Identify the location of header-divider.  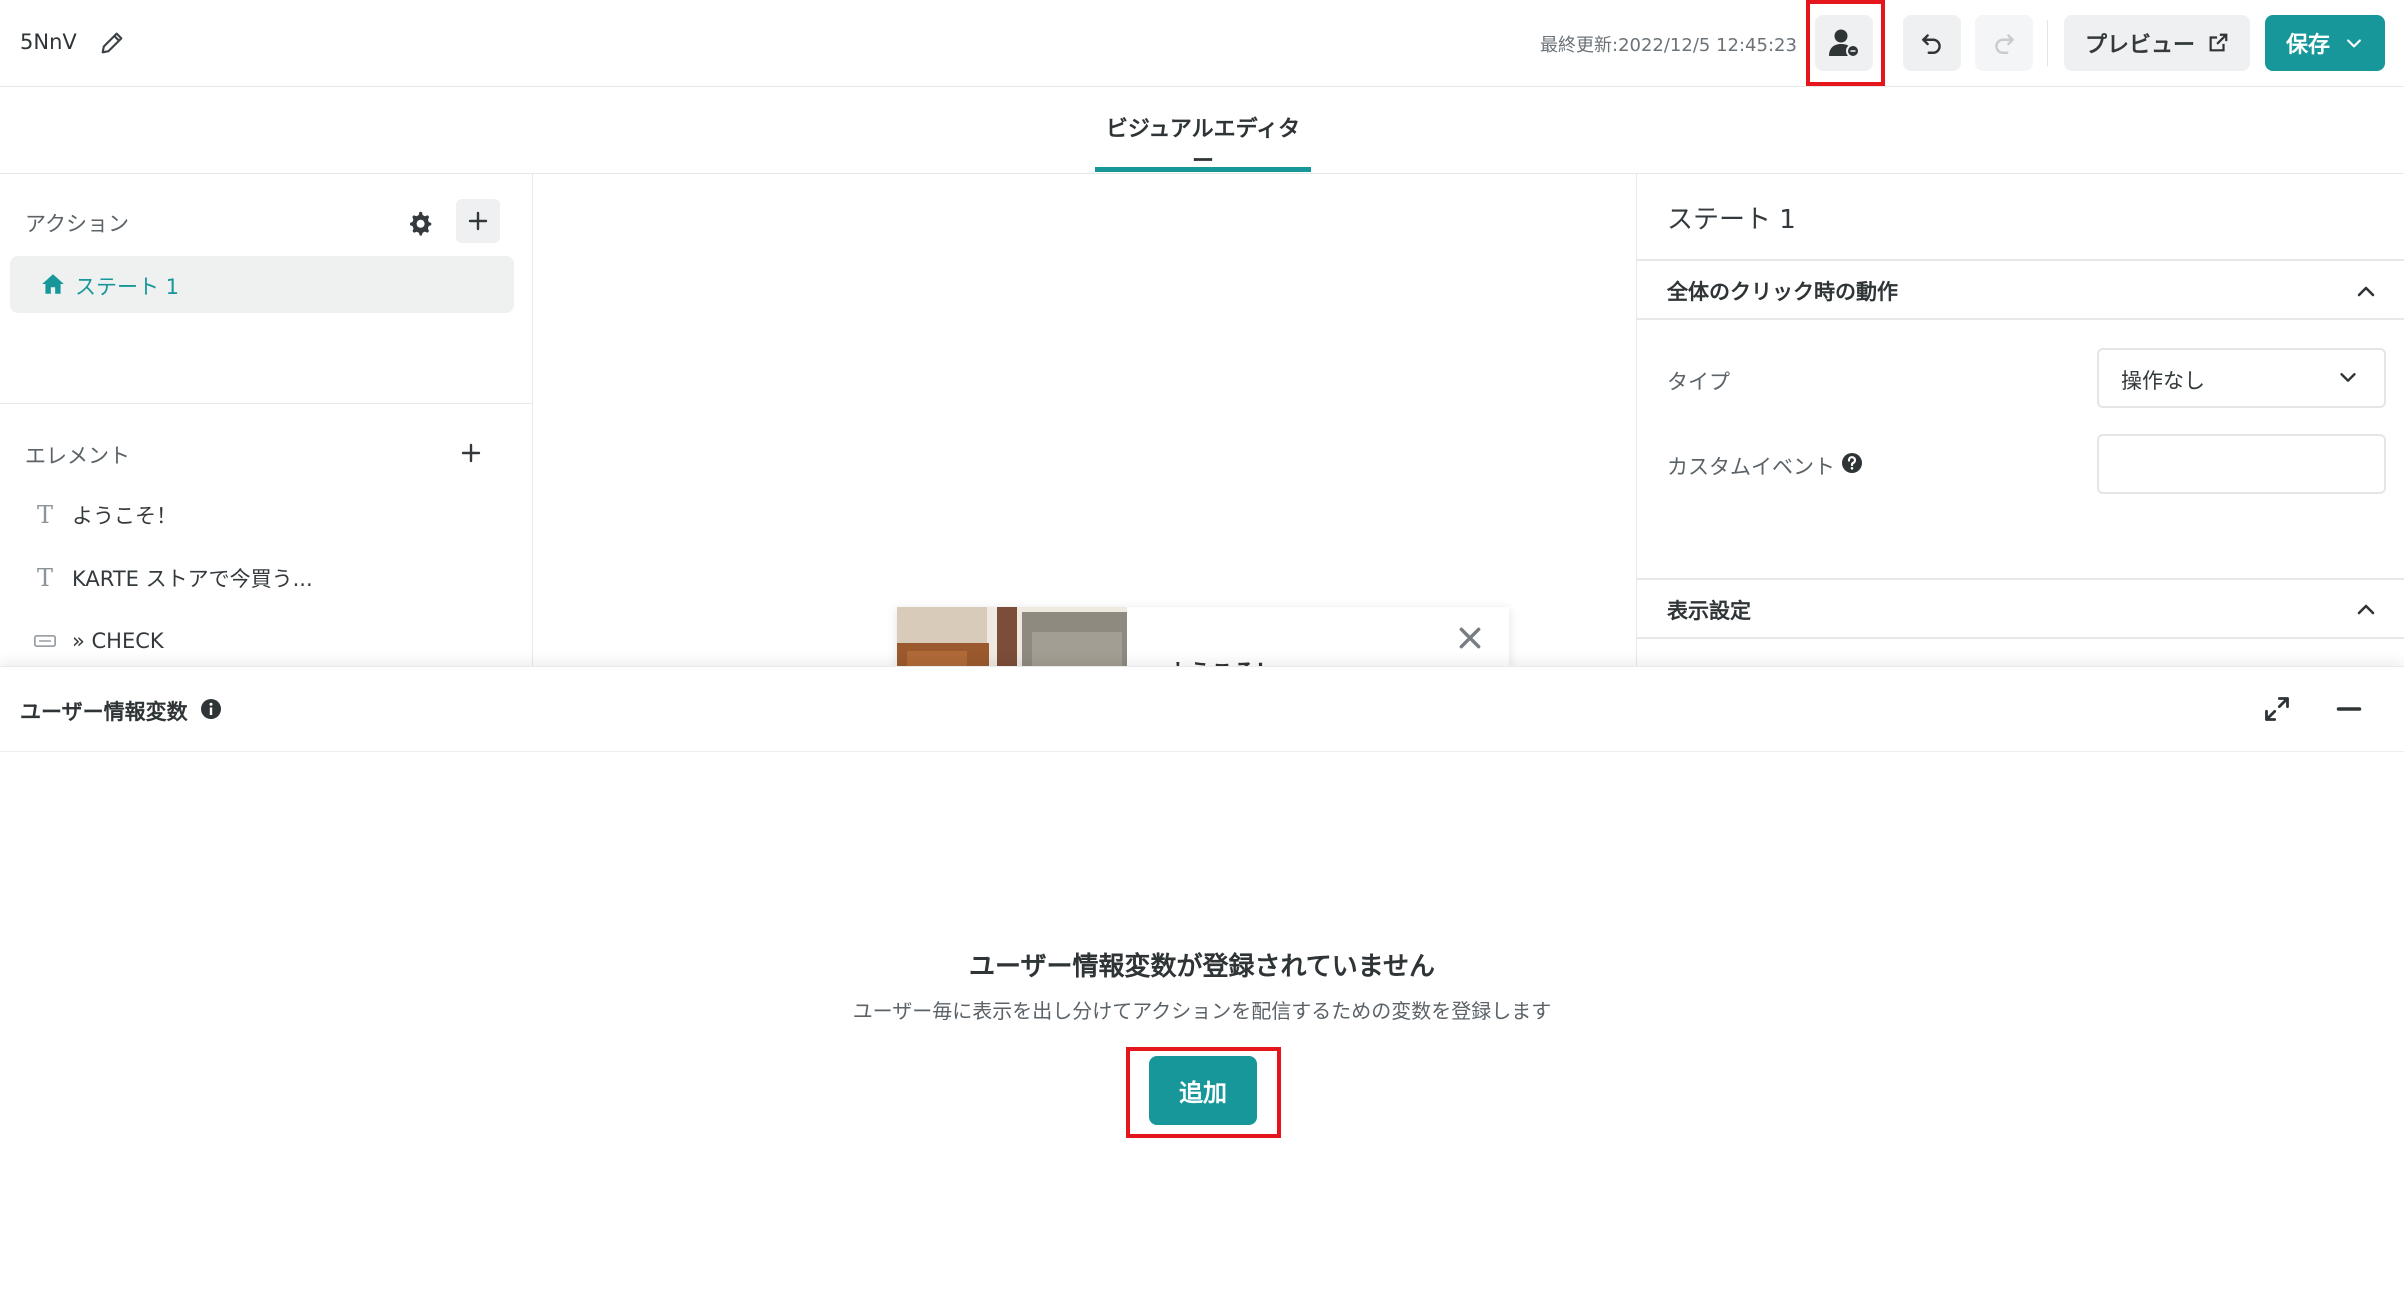
(2047, 43).